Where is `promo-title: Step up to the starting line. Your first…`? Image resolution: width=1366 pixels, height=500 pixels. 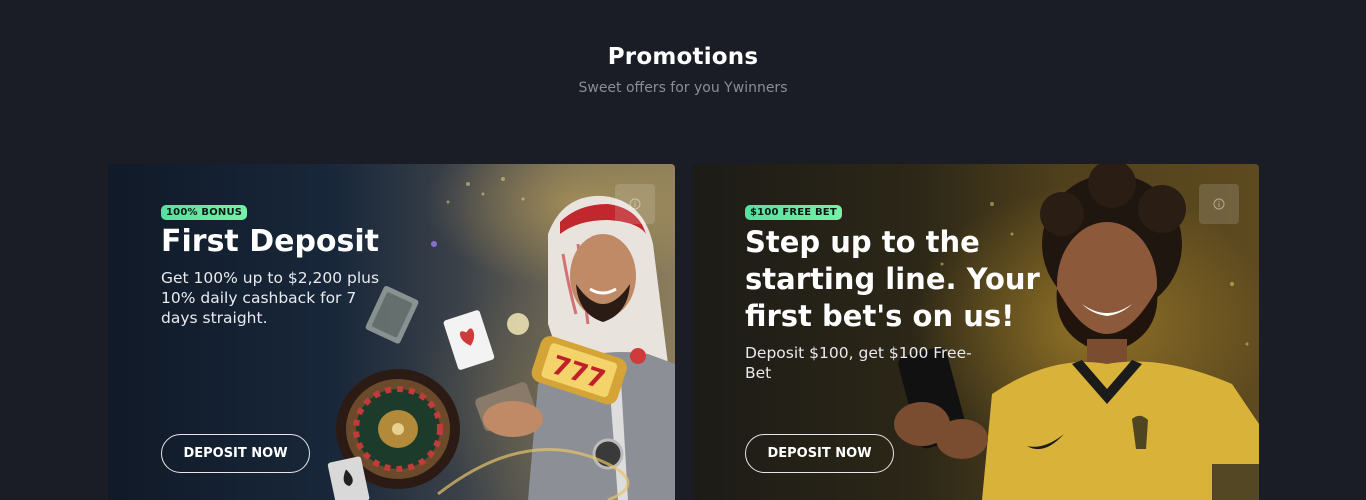
promo-title: Step up to the starting line. Your first… is located at coordinates (892, 279).